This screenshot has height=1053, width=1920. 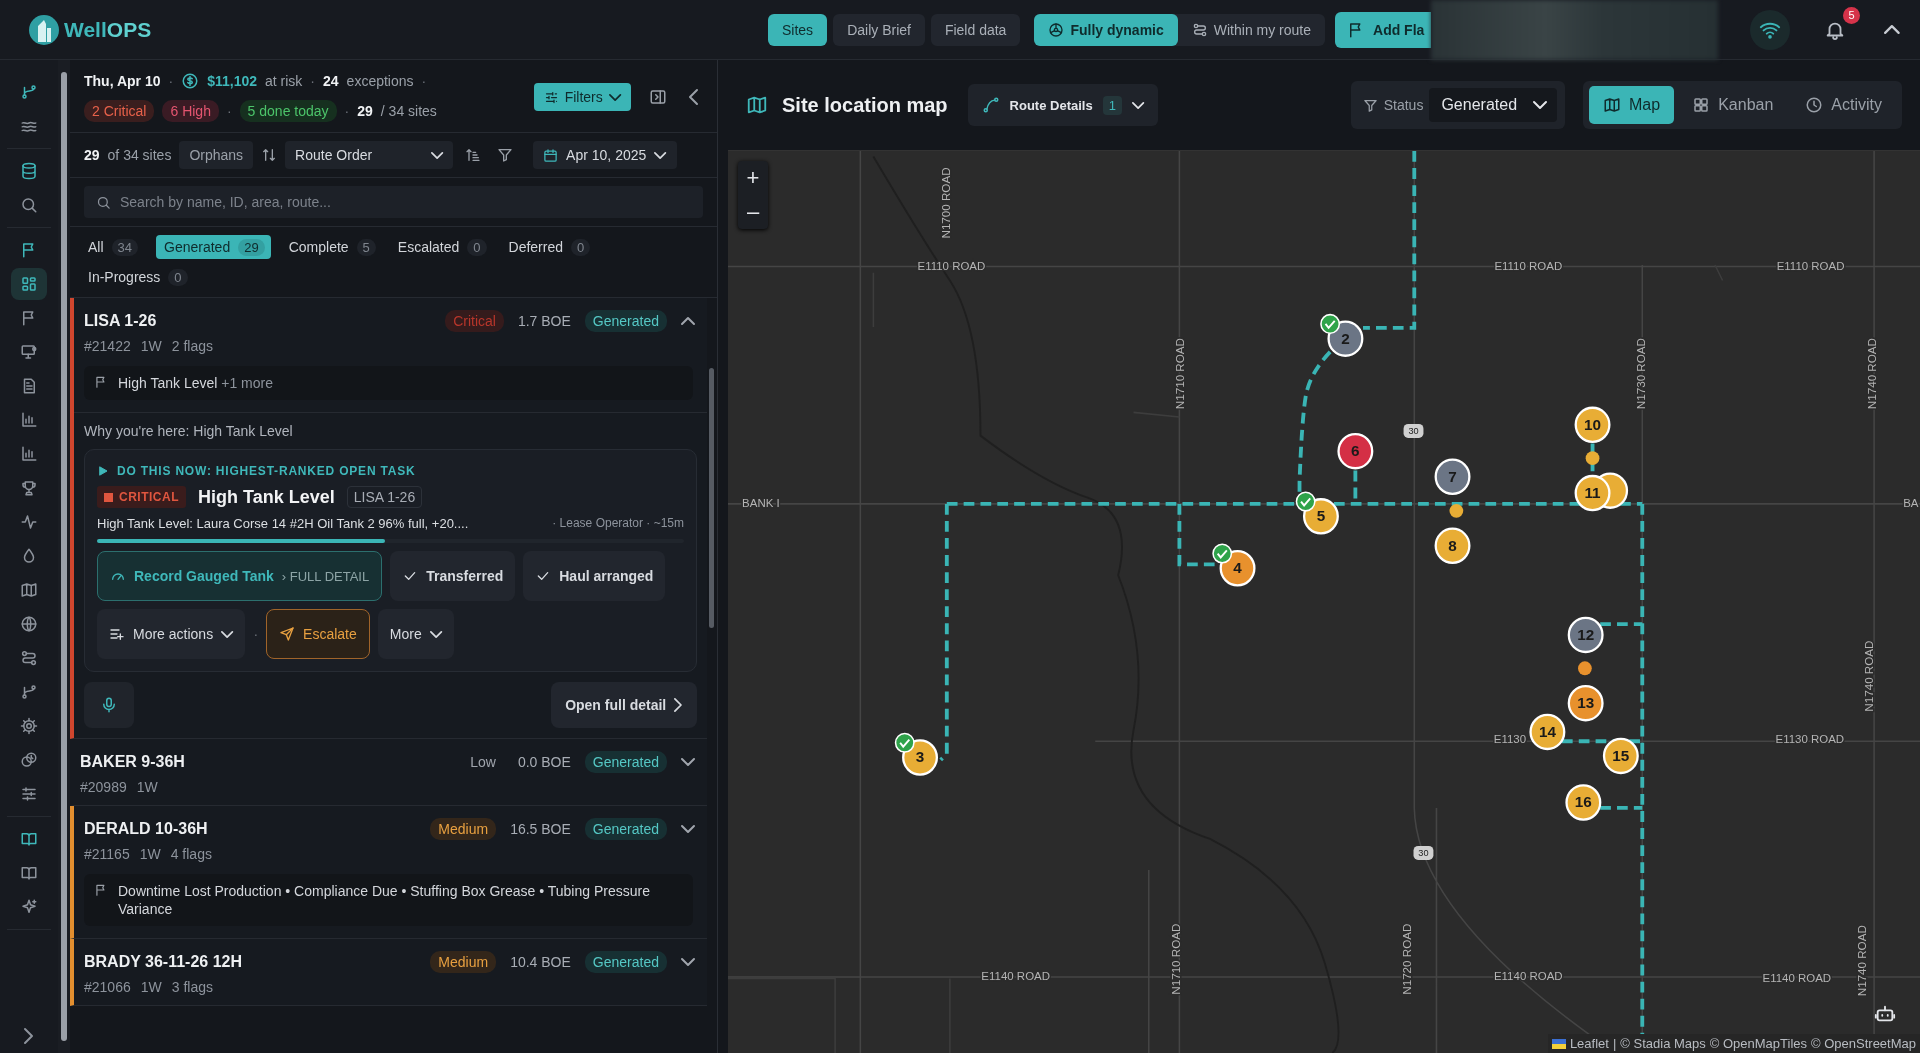 What do you see at coordinates (1589, 1043) in the screenshot?
I see `leaflet-link: Leaflet` at bounding box center [1589, 1043].